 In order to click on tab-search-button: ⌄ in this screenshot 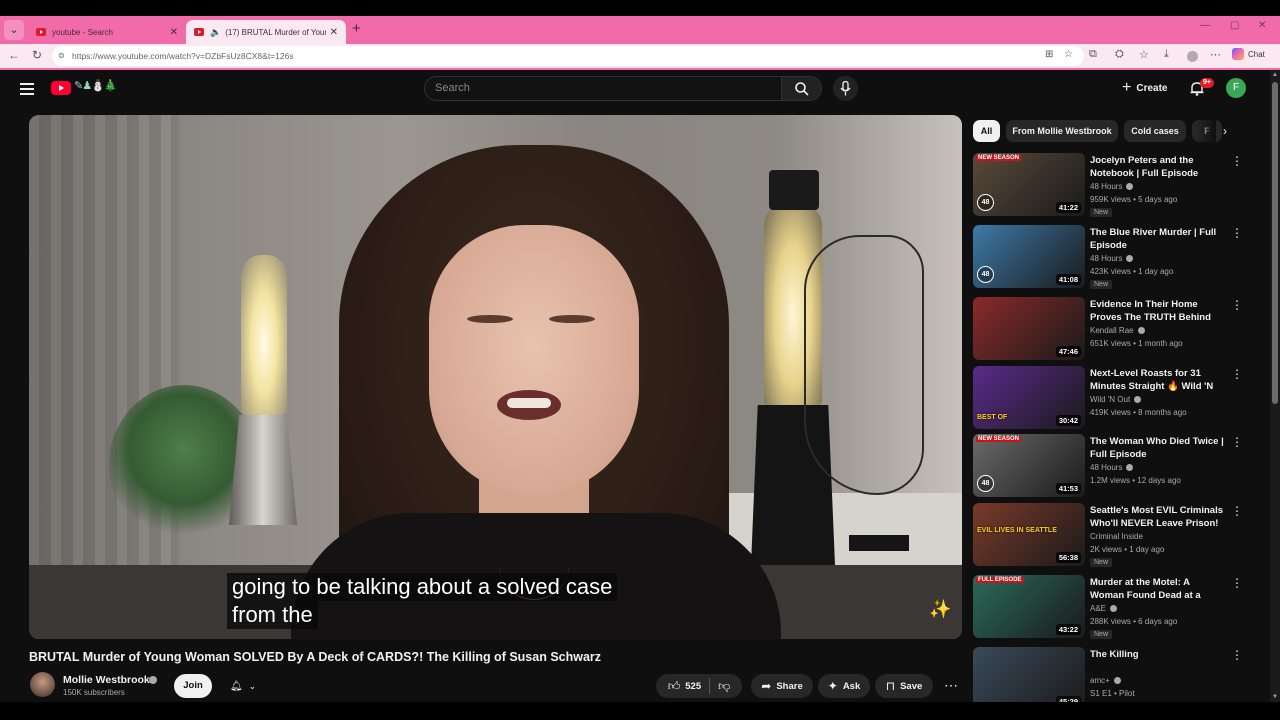, I will do `click(14, 30)`.